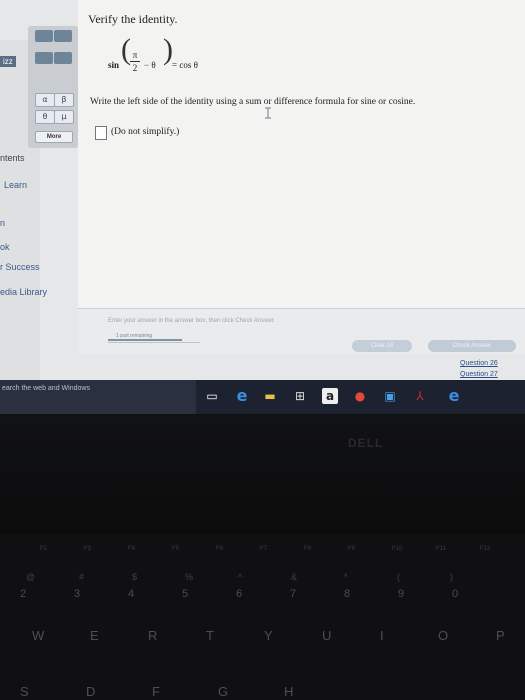 The image size is (525, 700). Describe the element at coordinates (242, 396) in the screenshot. I see `edge-icon: e` at that location.